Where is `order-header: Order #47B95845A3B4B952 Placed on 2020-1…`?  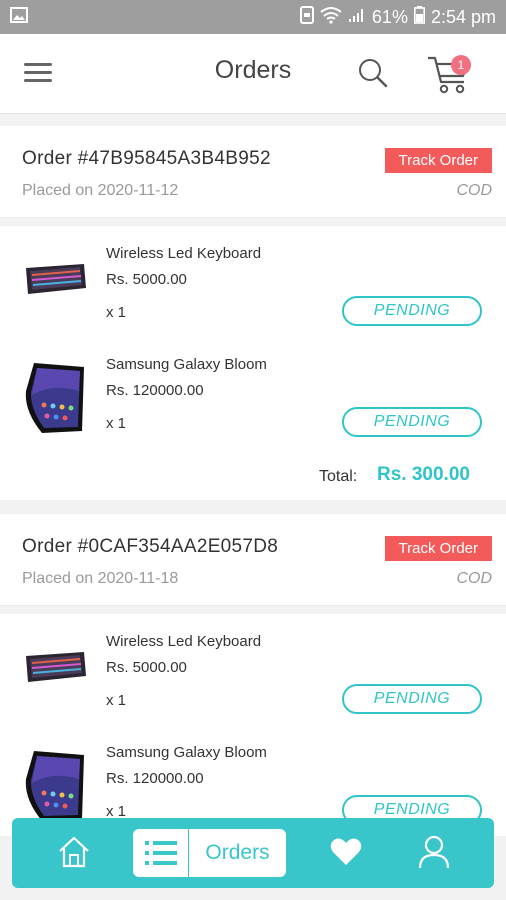 order-header: Order #47B95845A3B4B952 Placed on 2020-1… is located at coordinates (253, 172).